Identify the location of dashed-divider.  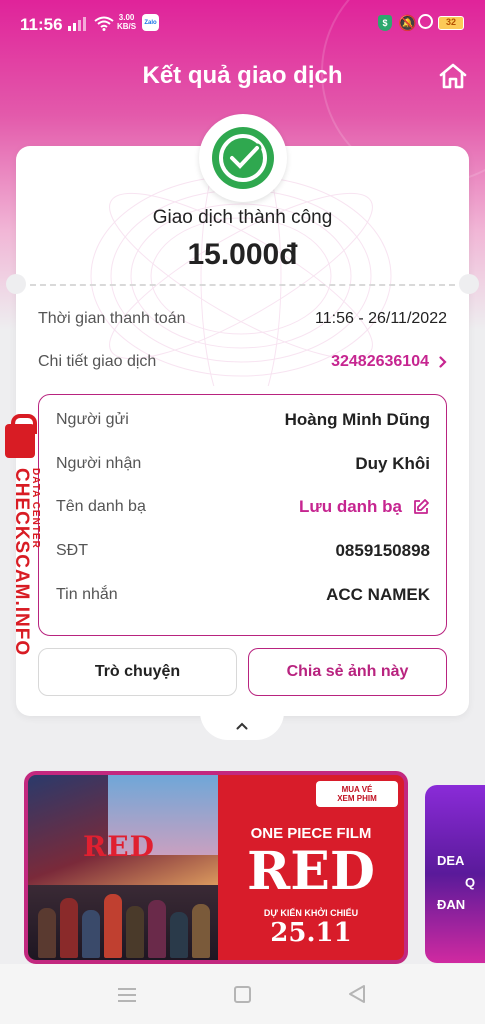
(242, 285).